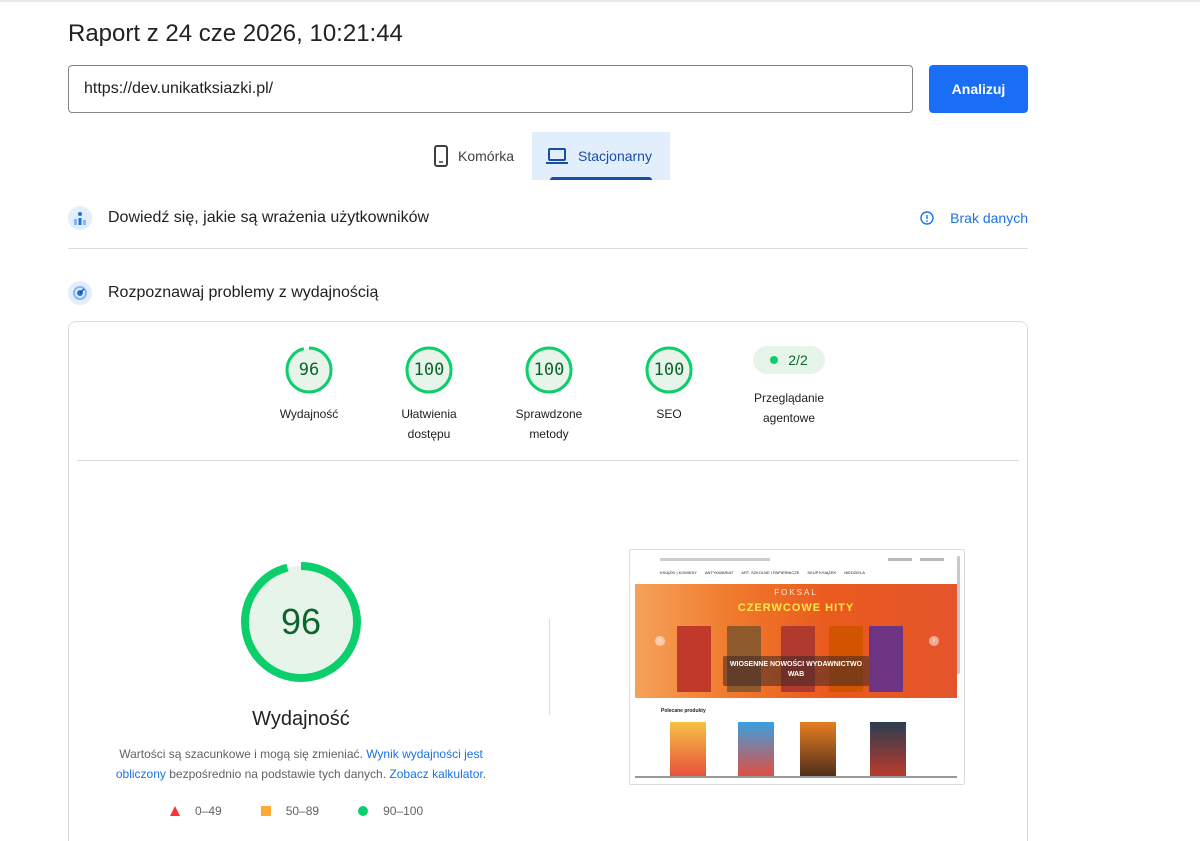 This screenshot has width=1200, height=841. Describe the element at coordinates (548, 460) in the screenshot. I see `card-divider` at that location.